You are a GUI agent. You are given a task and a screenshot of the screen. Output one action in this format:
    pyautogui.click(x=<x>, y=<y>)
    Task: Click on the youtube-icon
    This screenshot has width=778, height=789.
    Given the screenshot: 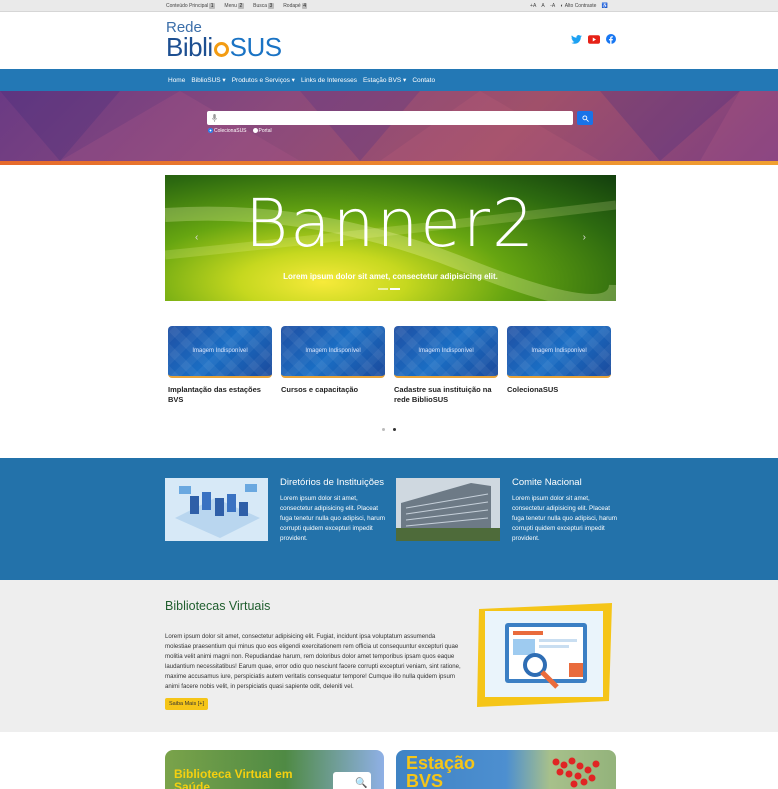 What is the action you would take?
    pyautogui.click(x=594, y=39)
    